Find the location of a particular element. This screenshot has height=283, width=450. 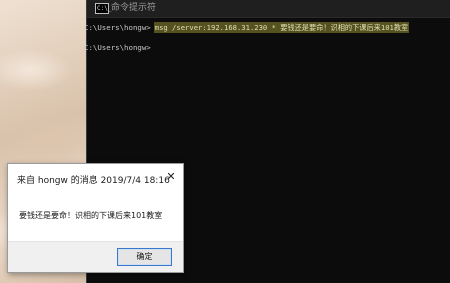

console-icon: C:\_ is located at coordinates (103, 8).